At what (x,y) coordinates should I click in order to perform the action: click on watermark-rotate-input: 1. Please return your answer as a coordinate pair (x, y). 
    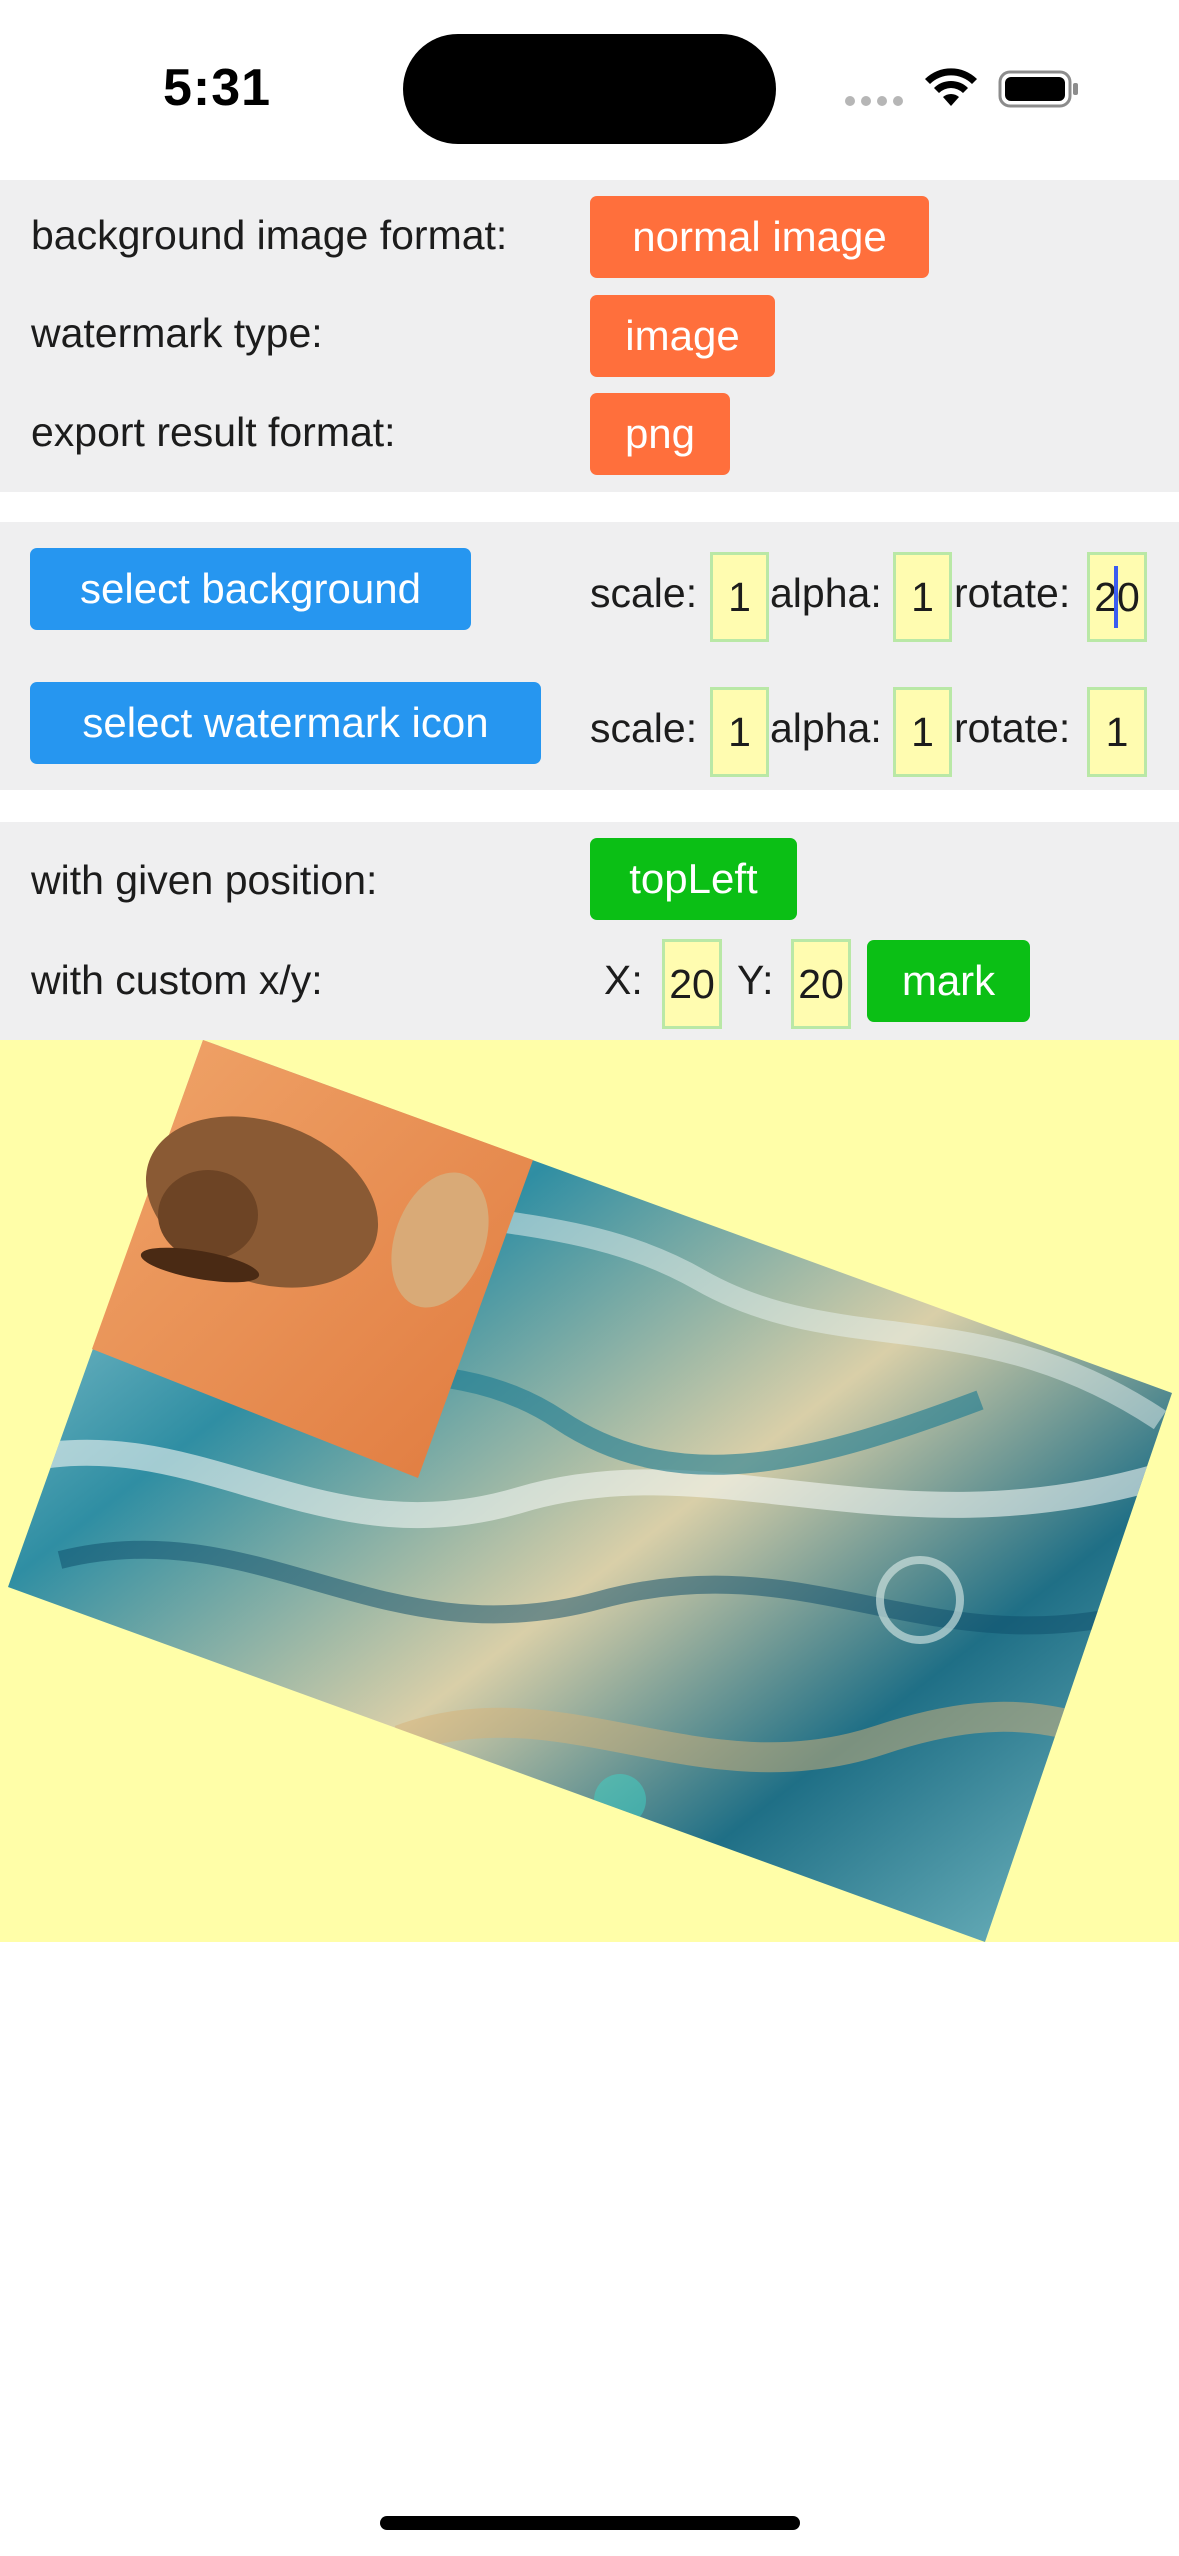
    Looking at the image, I should click on (1117, 732).